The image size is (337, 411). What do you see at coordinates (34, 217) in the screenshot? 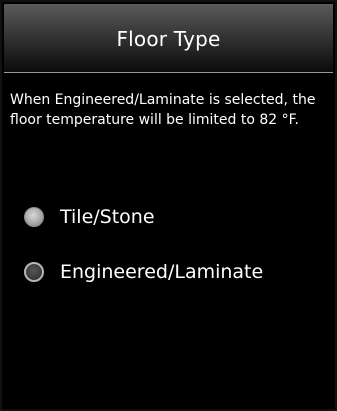
I see `radio-selected-icon` at bounding box center [34, 217].